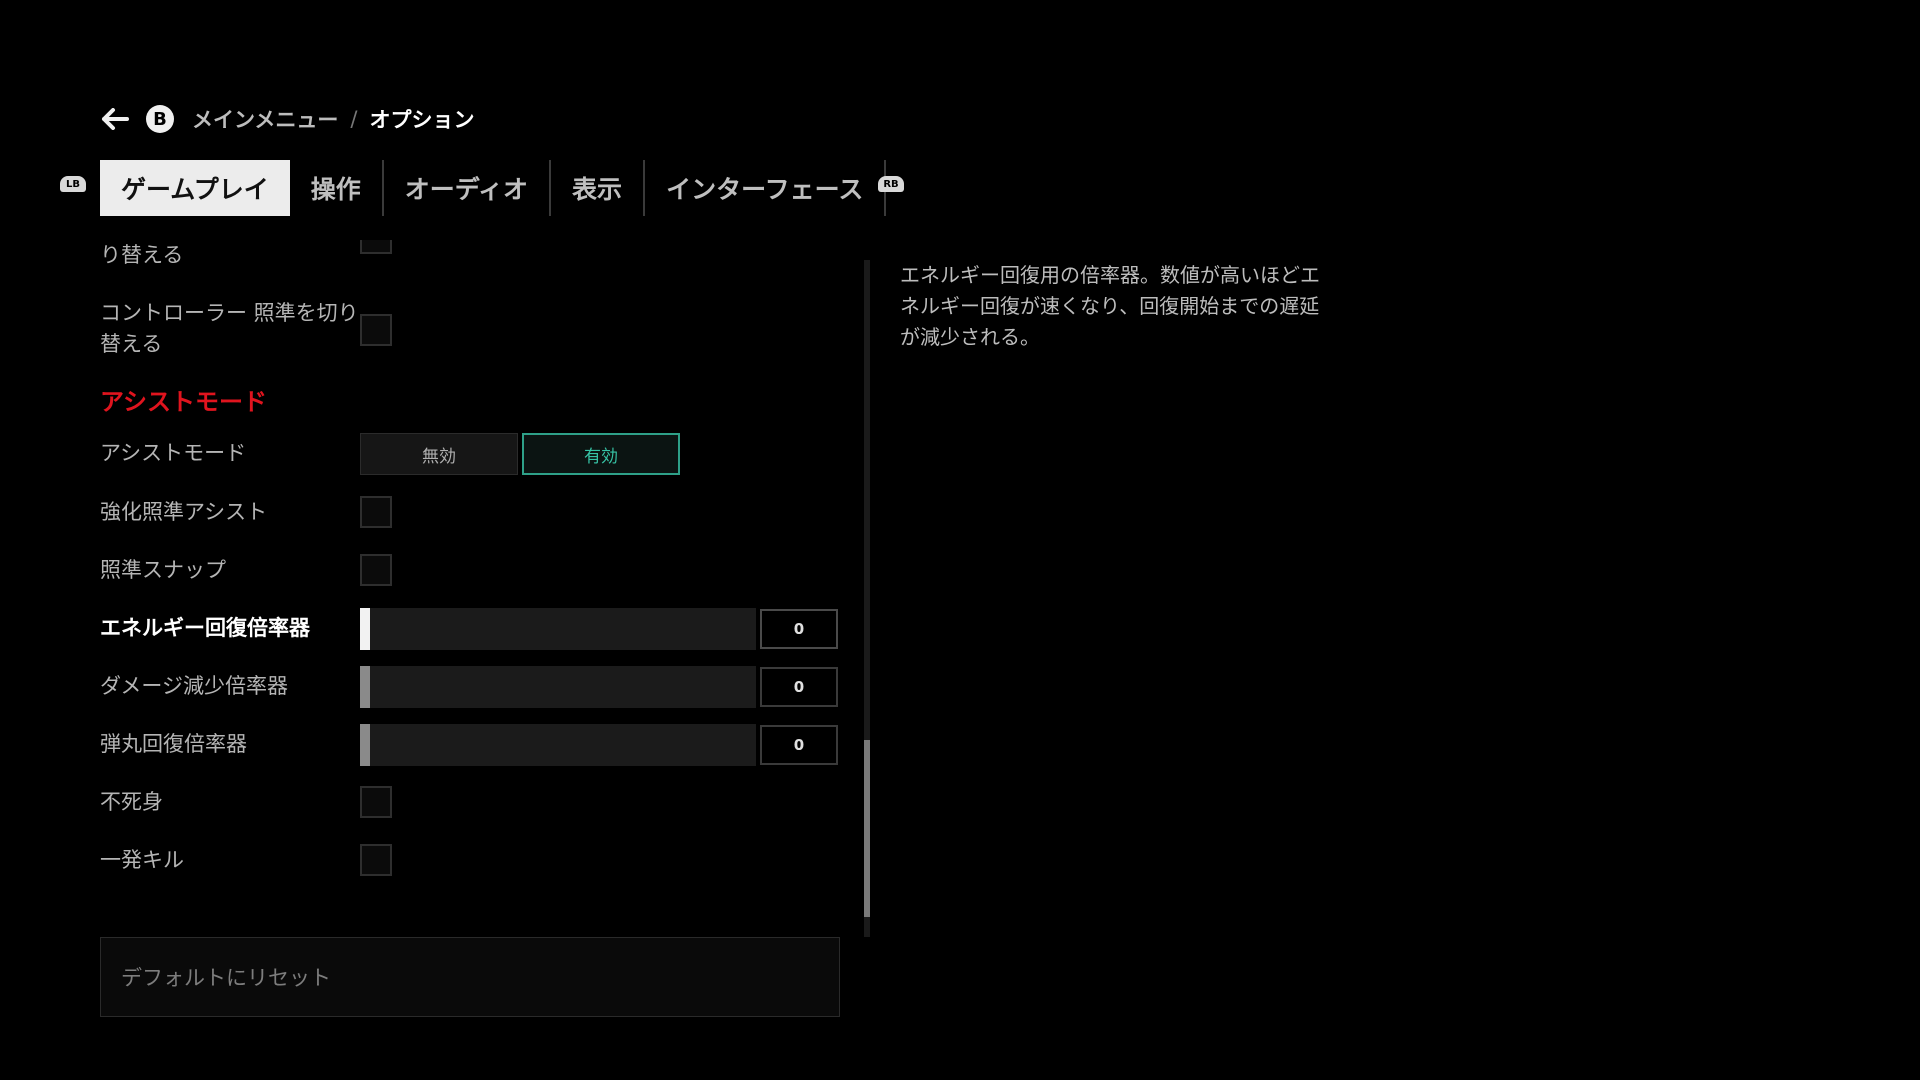  What do you see at coordinates (73, 184) in the screenshot?
I see `lb-bumper-icon: LB` at bounding box center [73, 184].